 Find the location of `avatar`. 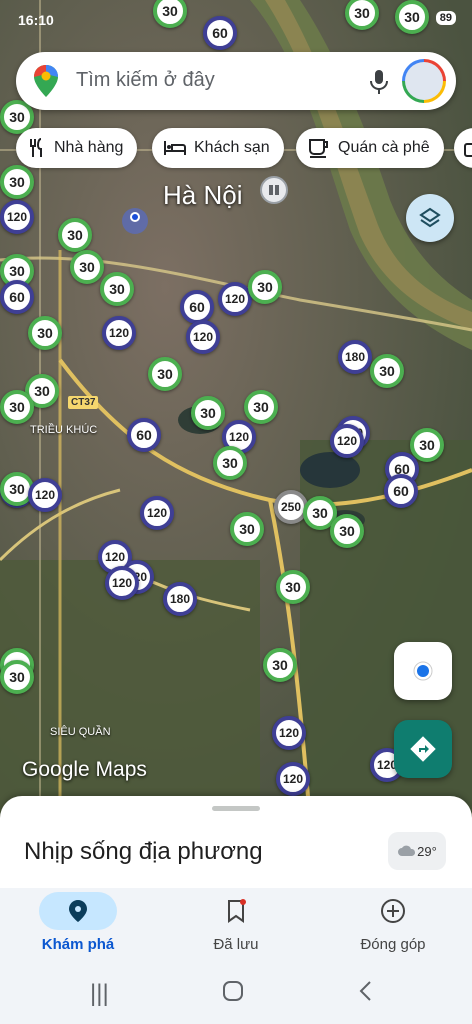

avatar is located at coordinates (424, 81).